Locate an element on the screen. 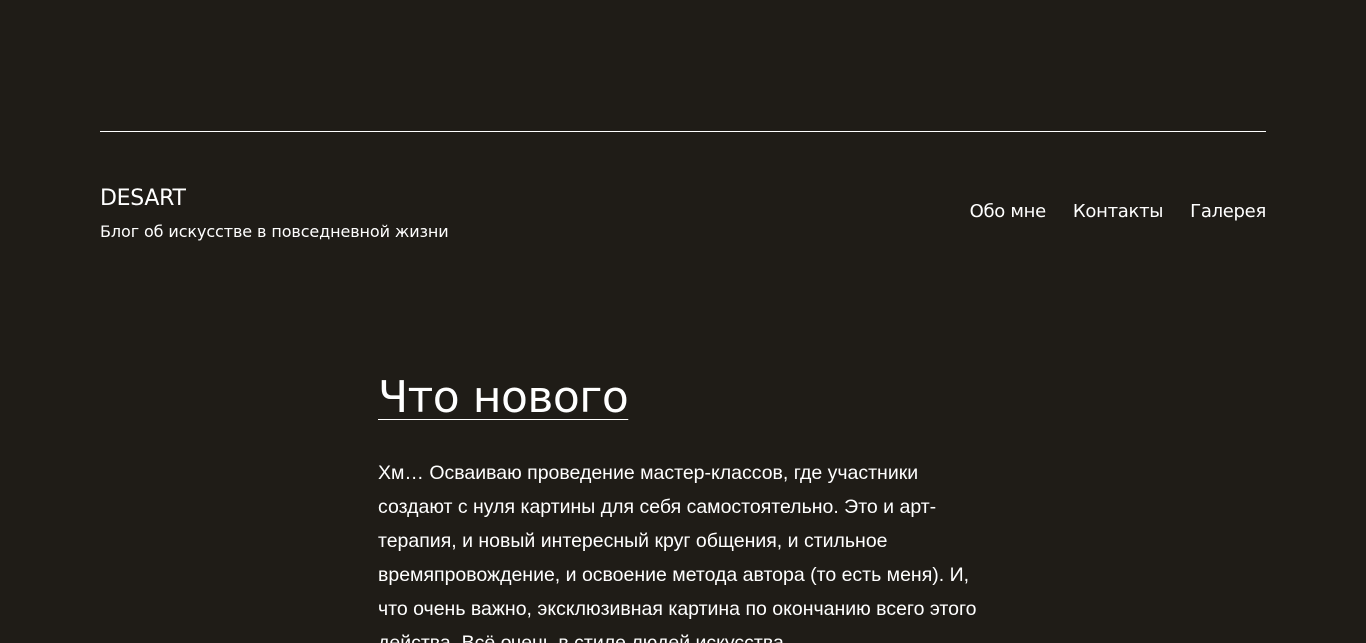  post-title: Что нового is located at coordinates (688, 398).